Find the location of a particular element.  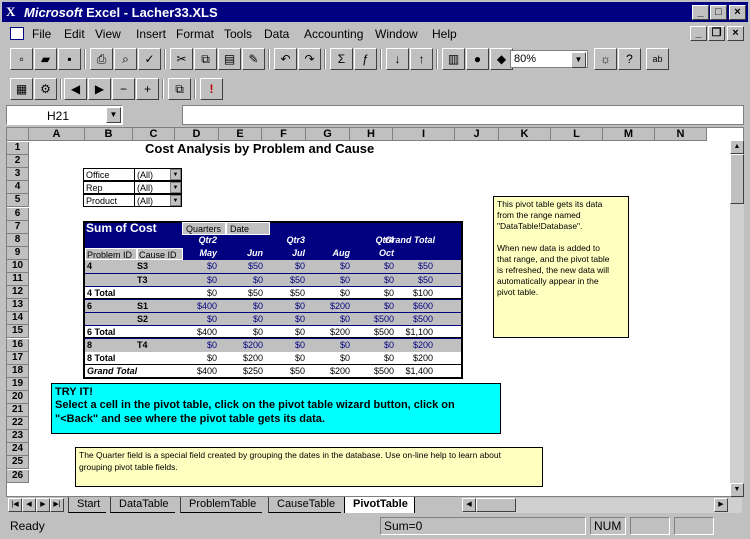

pivot-field-icon: ⚙ is located at coordinates (45, 89).